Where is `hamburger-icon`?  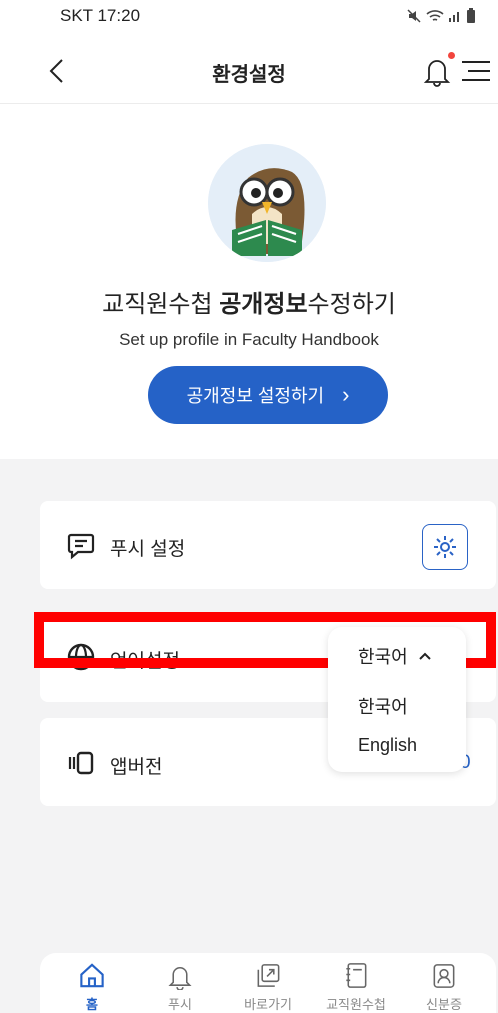
hamburger-icon is located at coordinates (476, 71).